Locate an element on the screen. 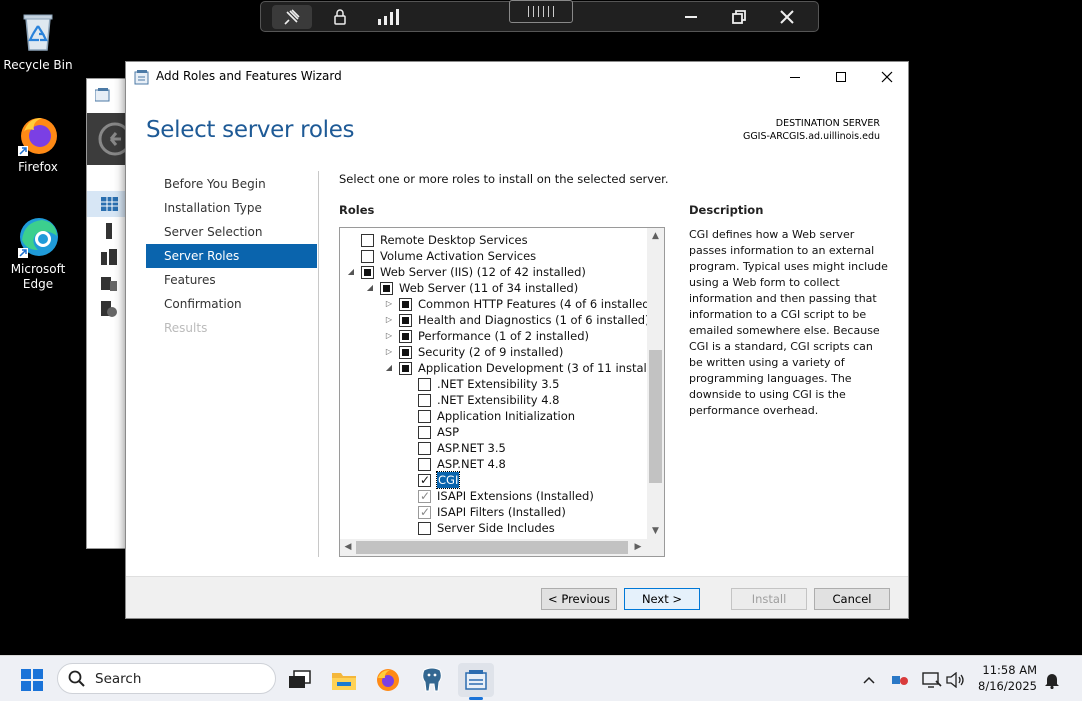 The image size is (1082, 701). previous-button: < Previous is located at coordinates (579, 599).